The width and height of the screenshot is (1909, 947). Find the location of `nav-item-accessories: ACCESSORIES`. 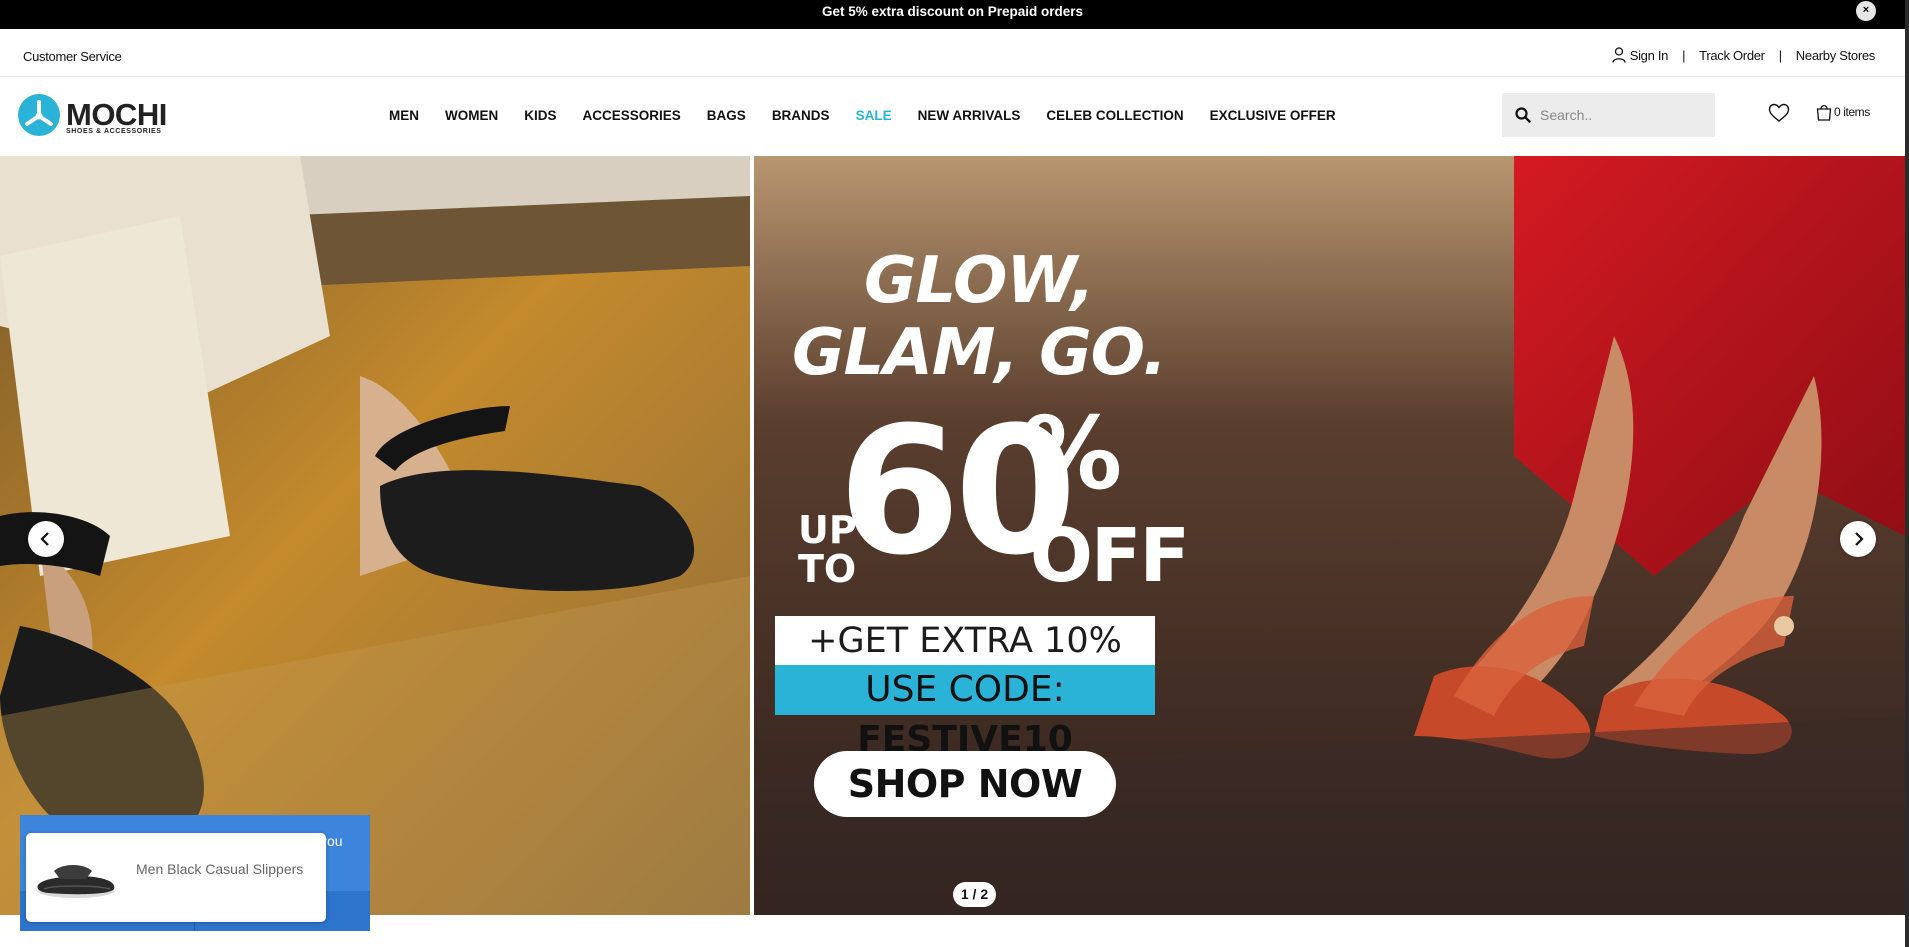

nav-item-accessories: ACCESSORIES is located at coordinates (632, 115).